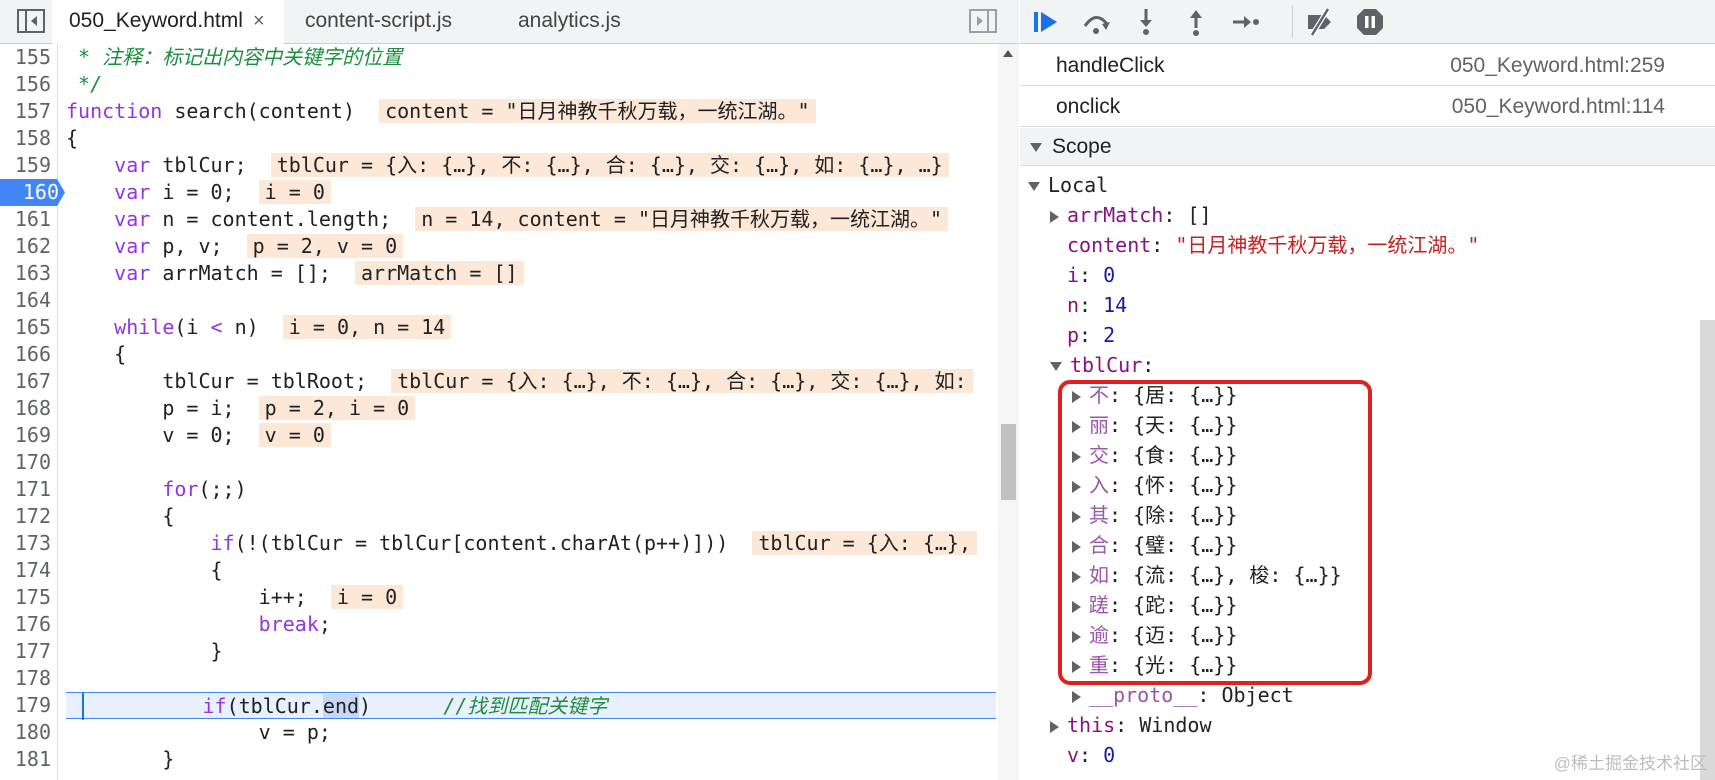 This screenshot has height=780, width=1715. Describe the element at coordinates (28, 246) in the screenshot. I see `line-number: 162` at that location.